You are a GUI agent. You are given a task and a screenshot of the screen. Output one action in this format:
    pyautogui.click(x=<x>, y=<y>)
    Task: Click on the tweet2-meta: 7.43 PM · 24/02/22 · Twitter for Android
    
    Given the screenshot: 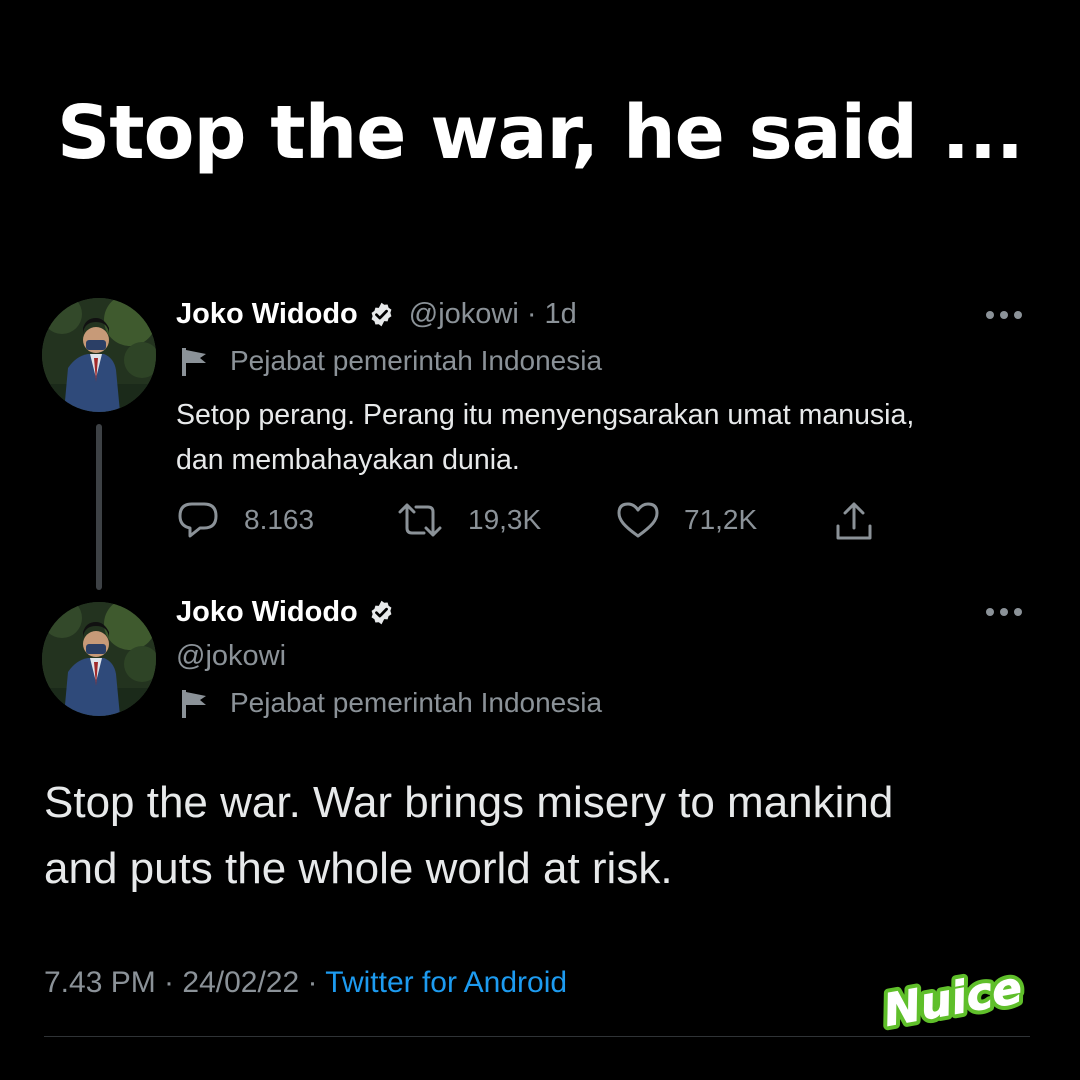 What is the action you would take?
    pyautogui.click(x=305, y=983)
    